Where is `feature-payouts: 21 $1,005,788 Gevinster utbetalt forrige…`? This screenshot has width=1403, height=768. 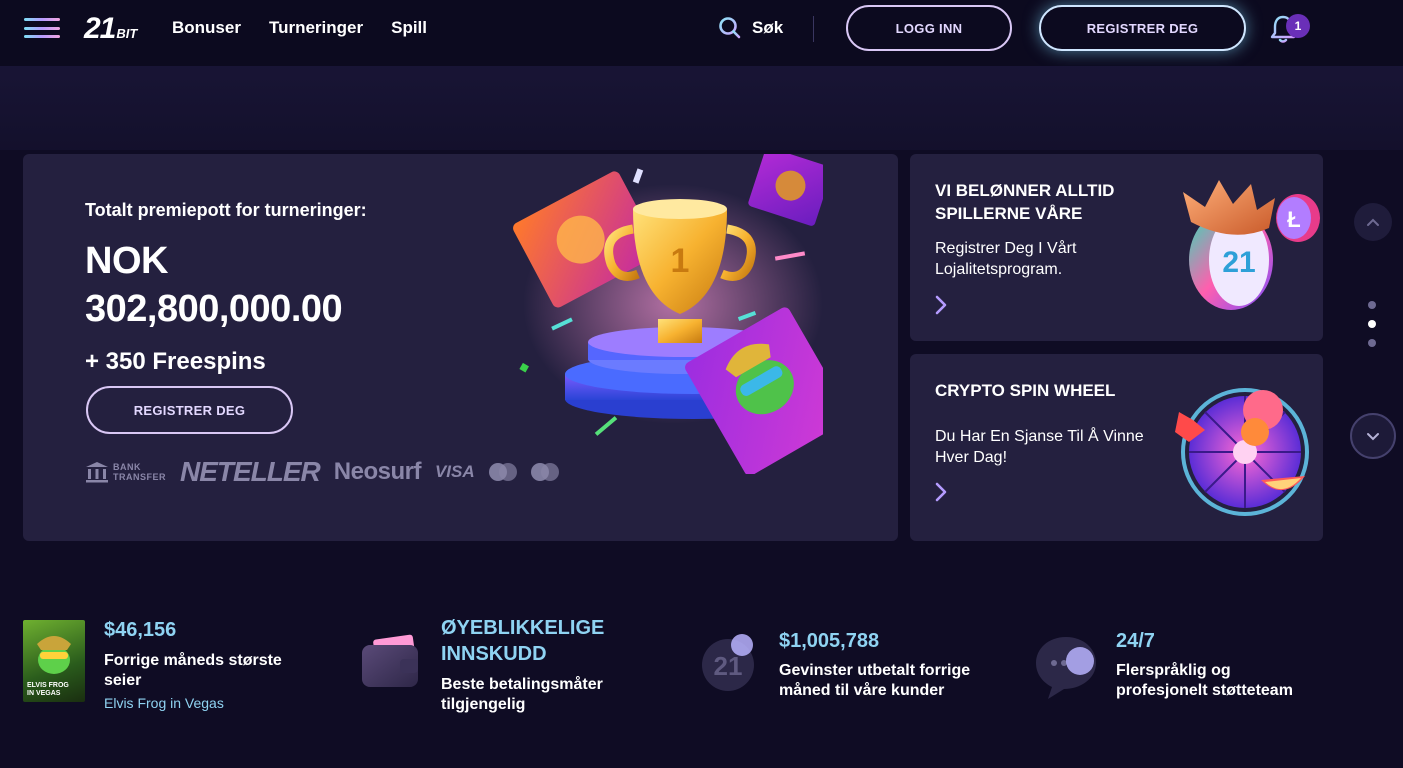 feature-payouts: 21 $1,005,788 Gevinster utbetalt forrige… is located at coordinates (848, 670).